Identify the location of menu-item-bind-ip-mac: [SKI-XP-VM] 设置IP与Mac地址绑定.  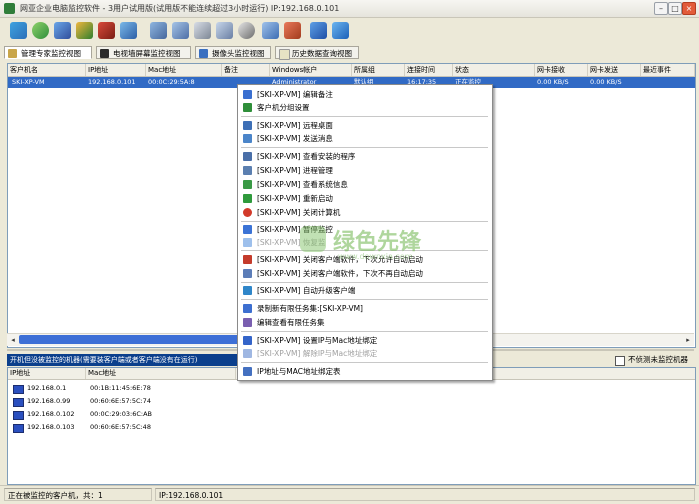
(365, 340).